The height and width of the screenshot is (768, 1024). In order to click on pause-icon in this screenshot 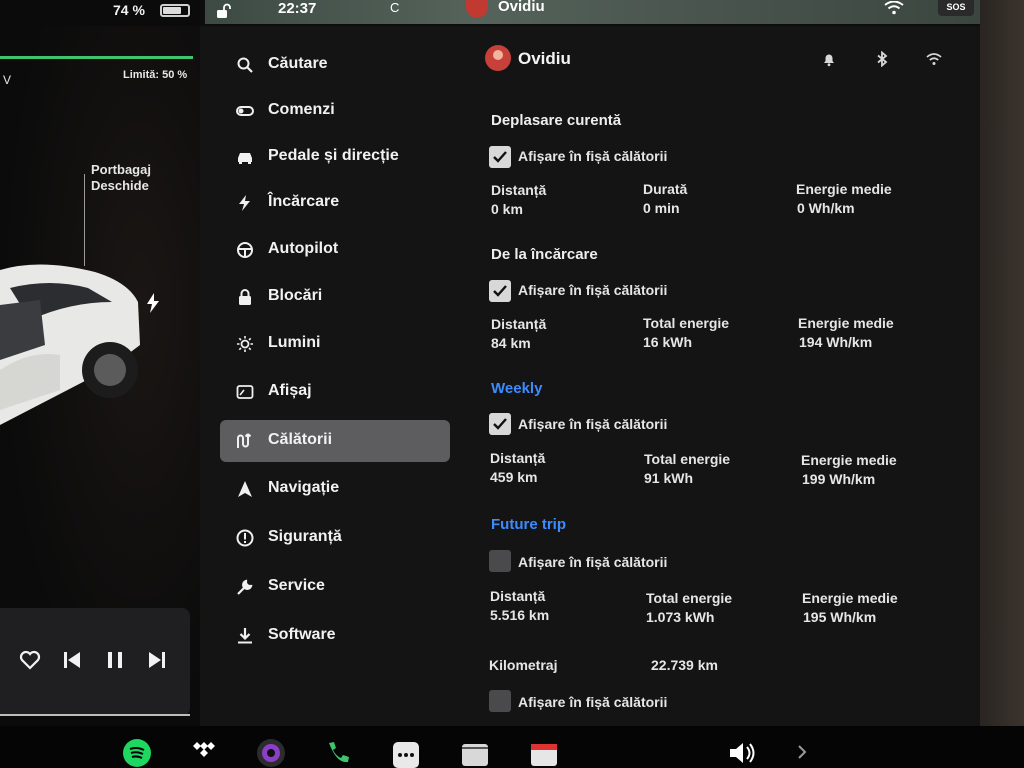, I will do `click(115, 660)`.